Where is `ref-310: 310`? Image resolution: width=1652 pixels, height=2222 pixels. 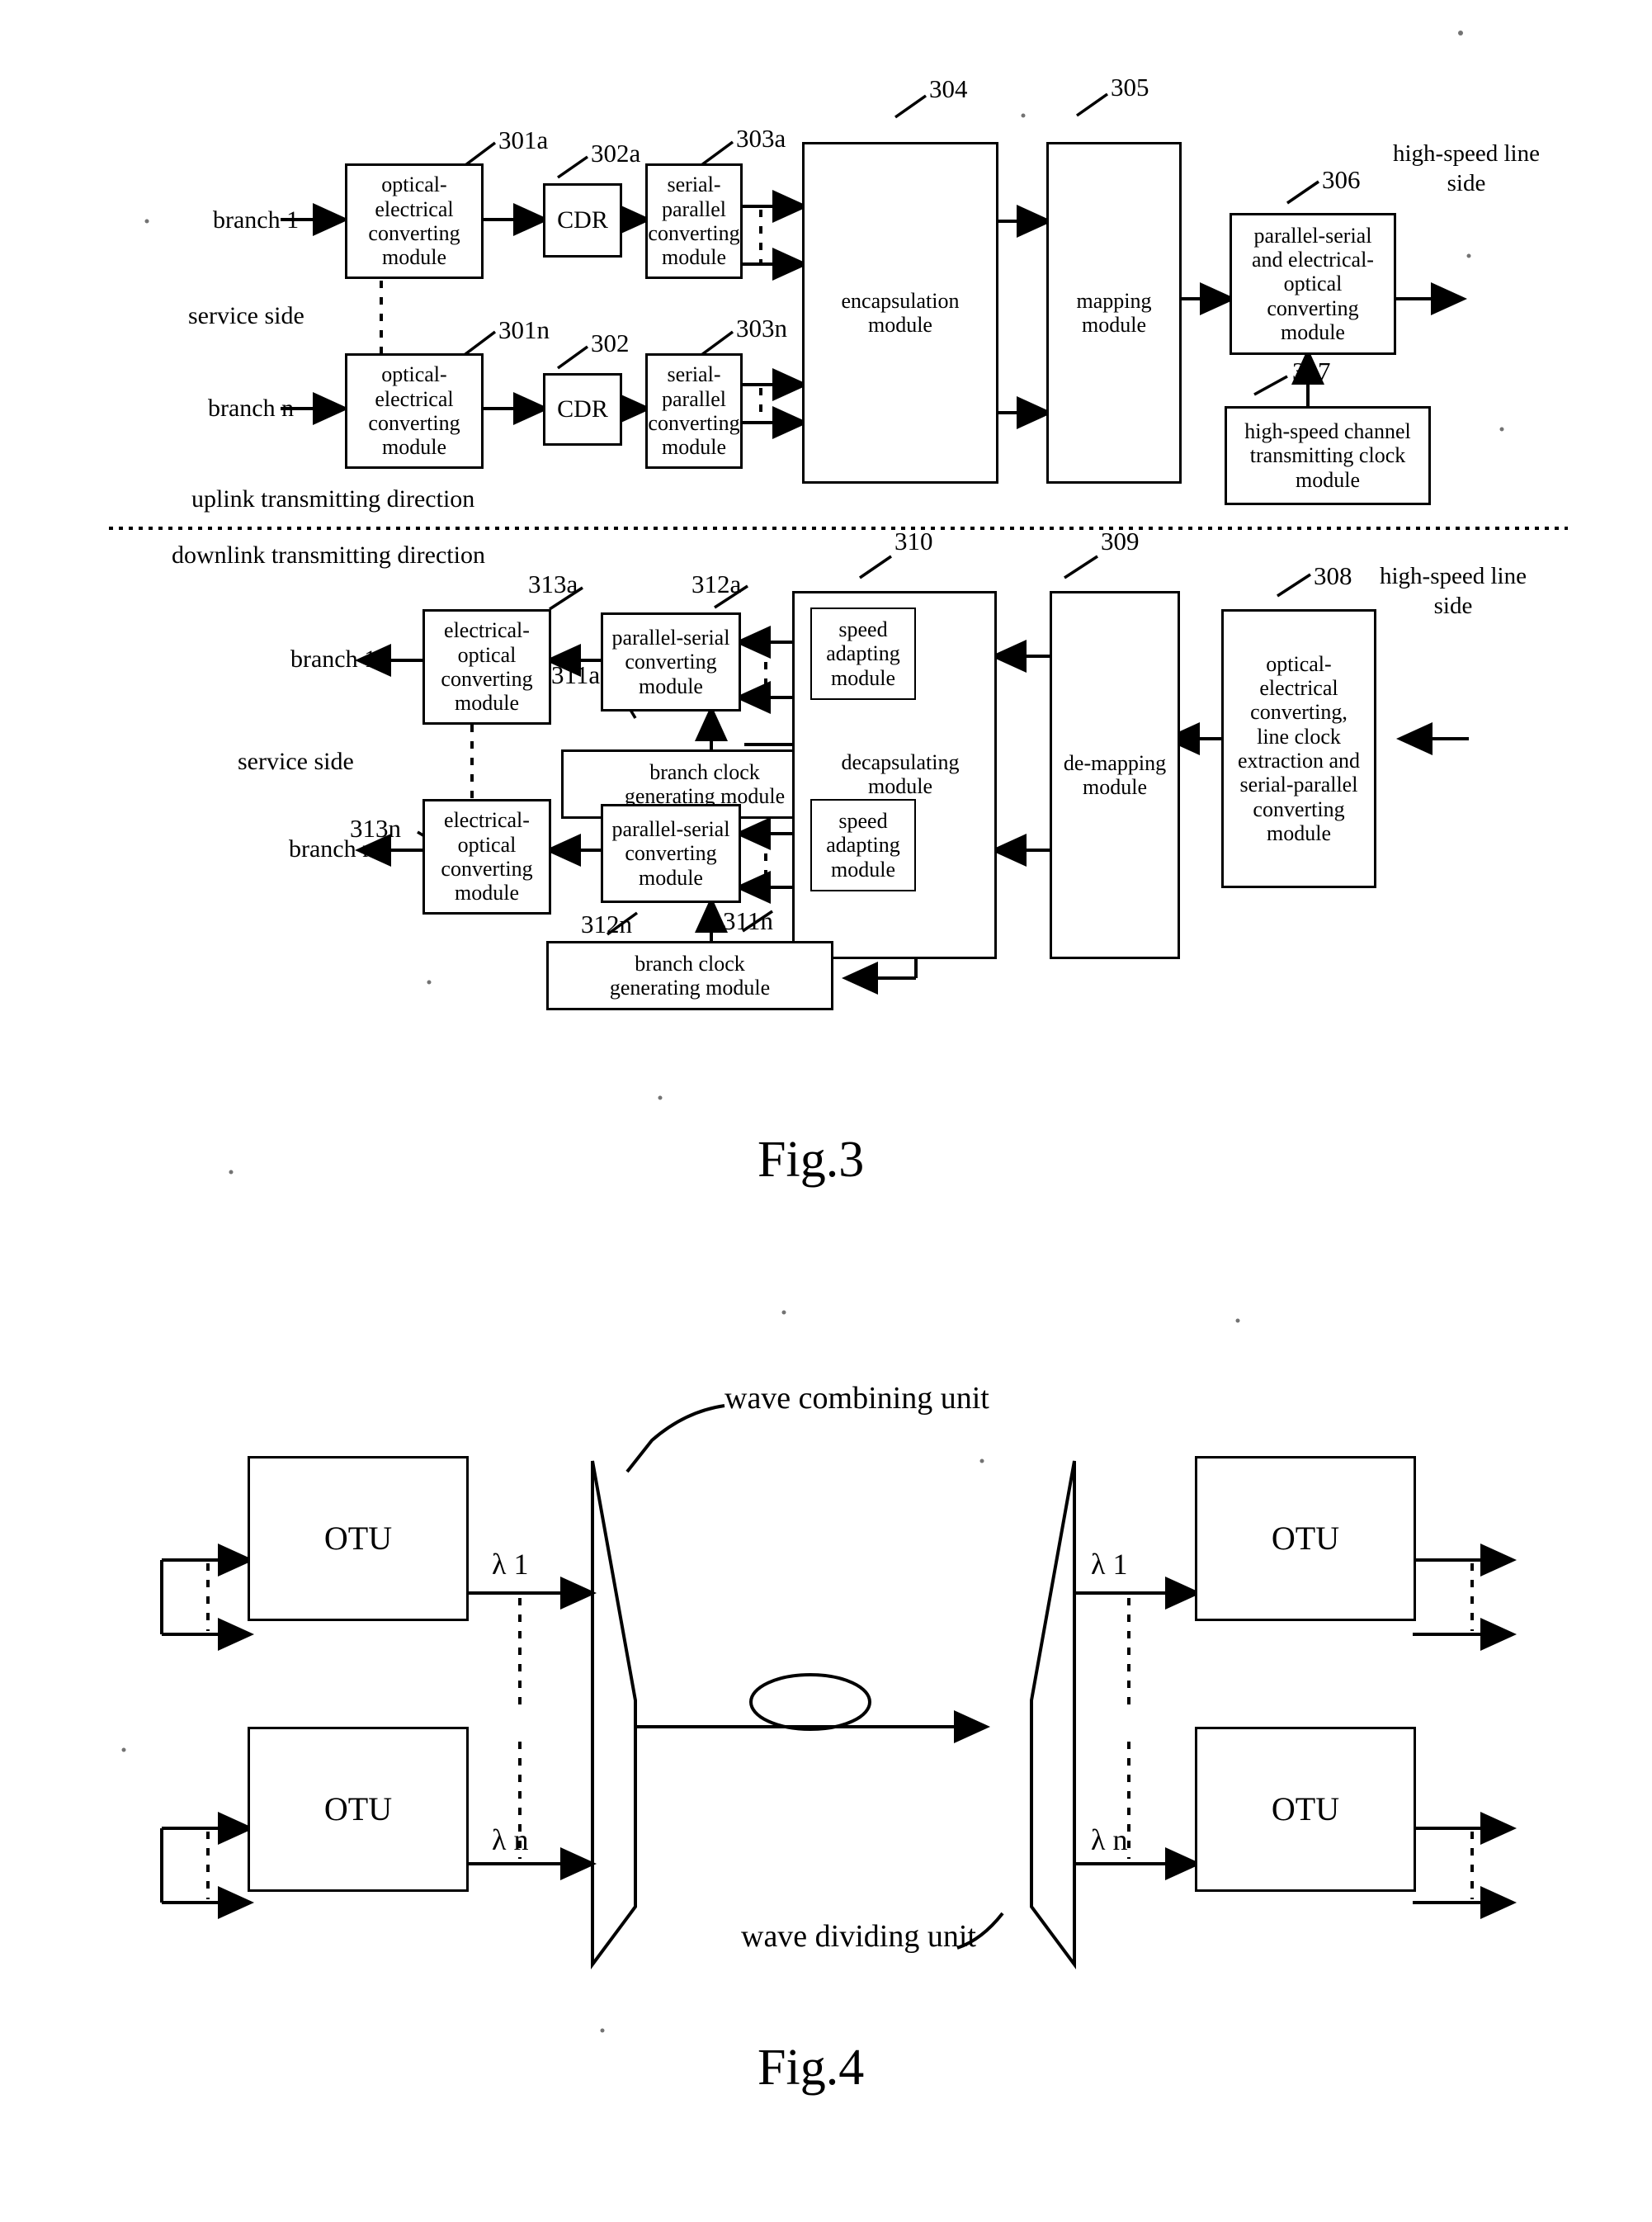
ref-310: 310 is located at coordinates (914, 541).